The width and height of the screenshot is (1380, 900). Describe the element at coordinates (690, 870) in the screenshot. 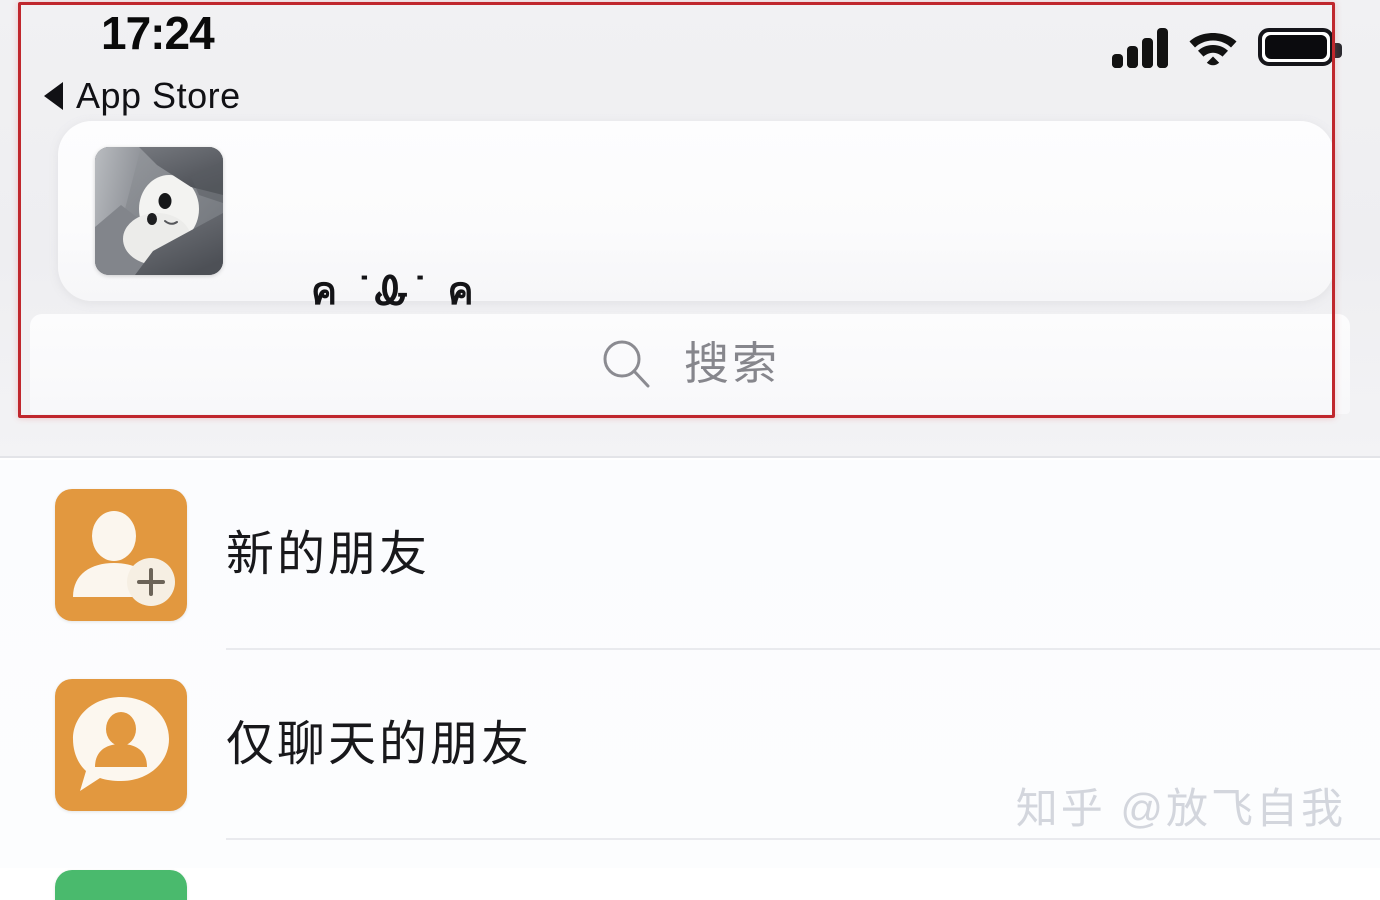

I see `list-item-partial` at that location.